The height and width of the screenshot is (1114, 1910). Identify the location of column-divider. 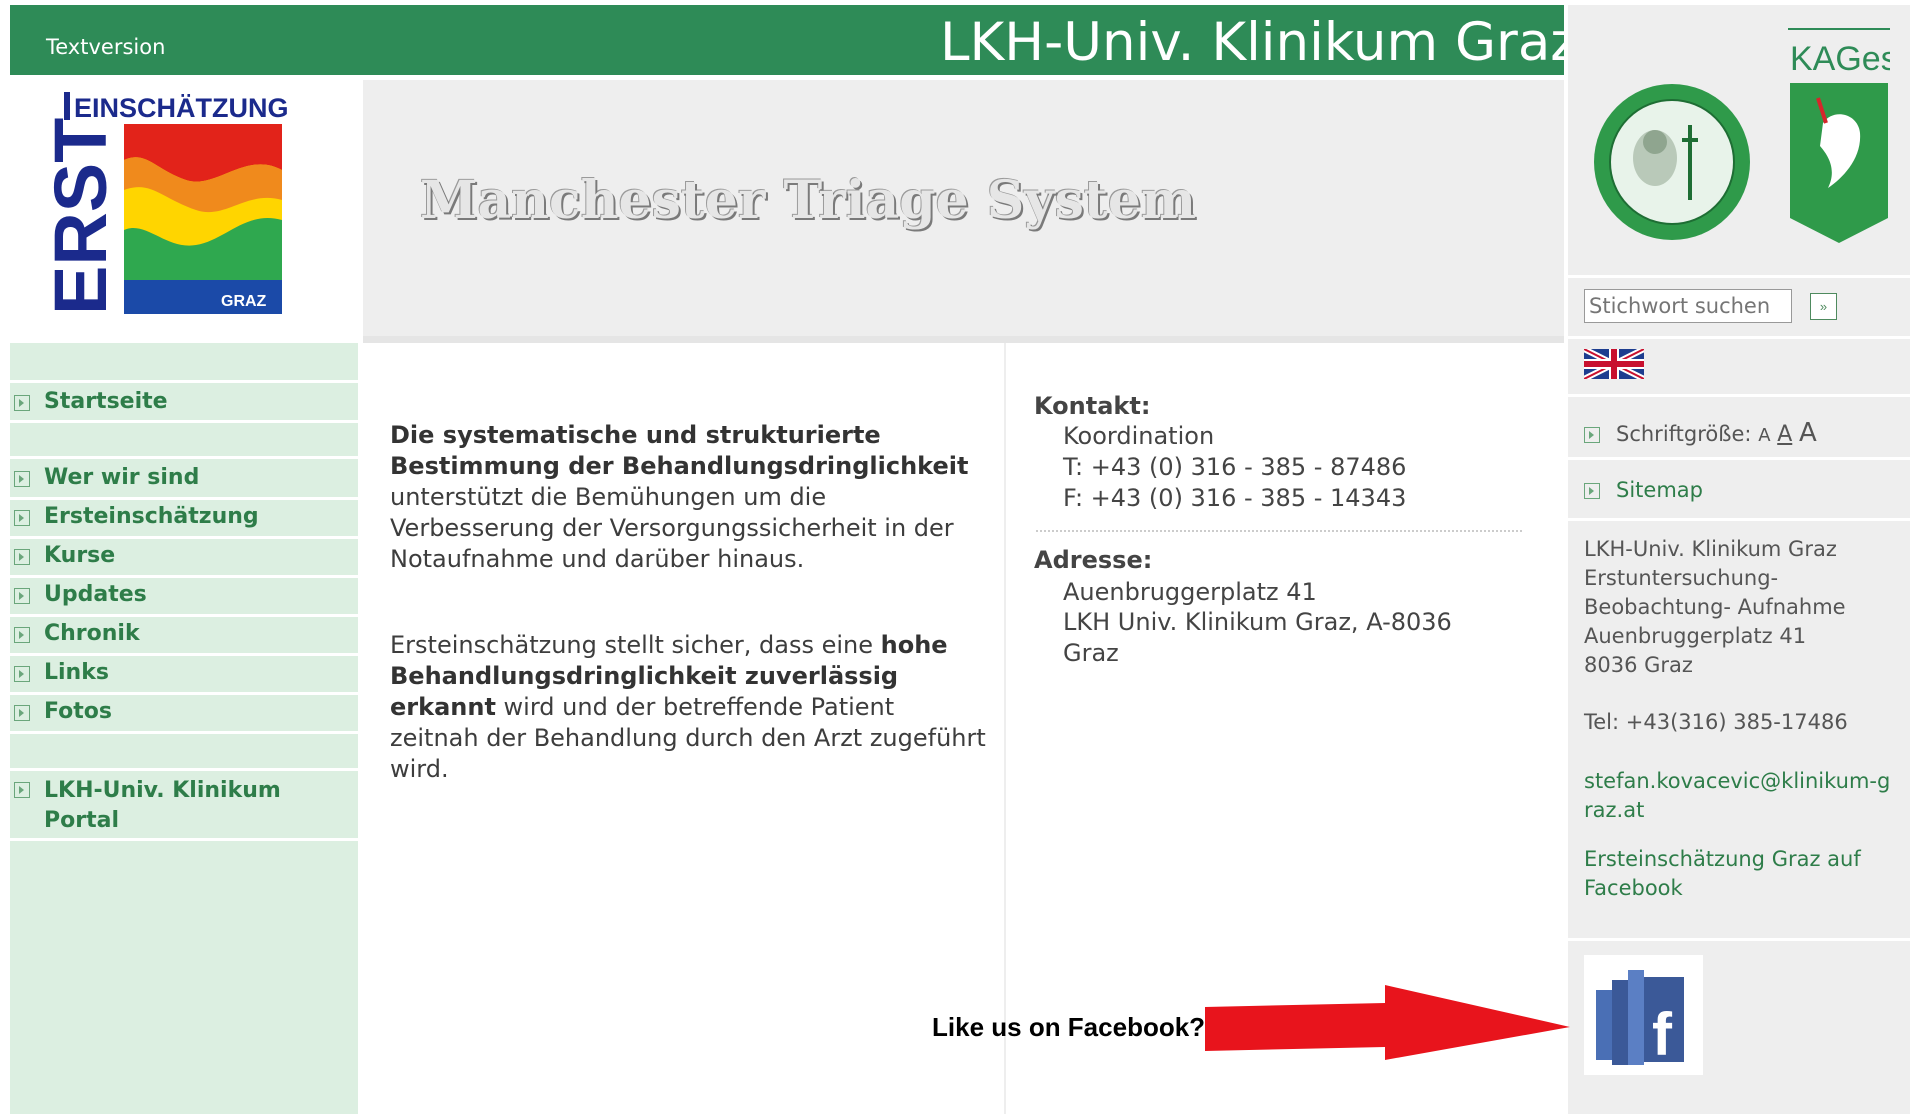
(1005, 728).